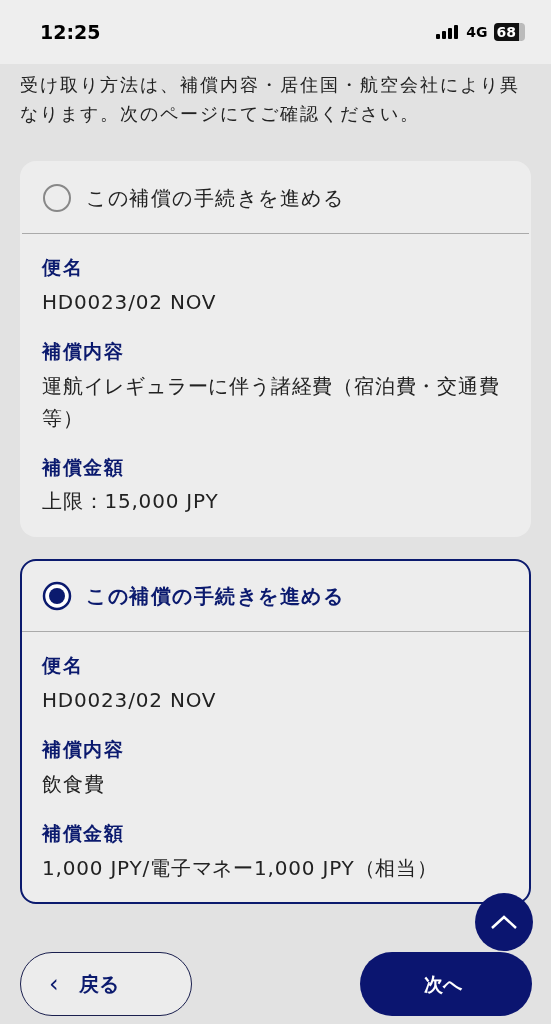 This screenshot has height=1024, width=551. Describe the element at coordinates (54, 984) in the screenshot. I see `chevron-left-icon: ‹` at that location.